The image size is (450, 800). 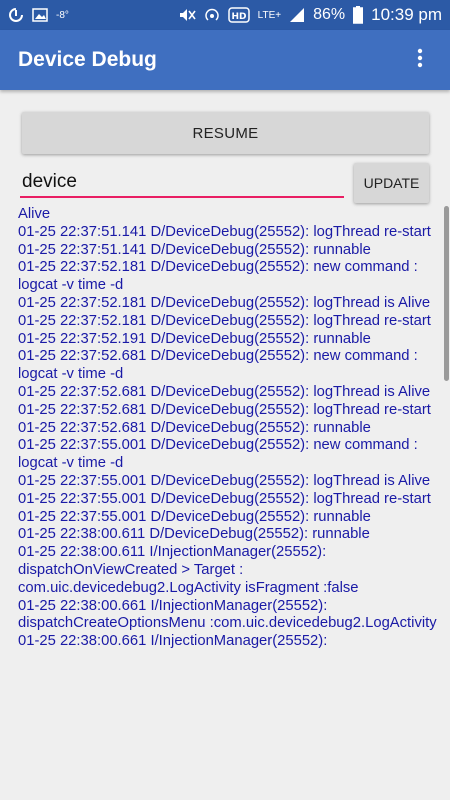 I want to click on mute-icon, so click(x=187, y=15).